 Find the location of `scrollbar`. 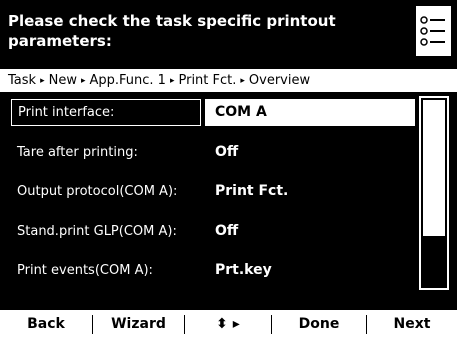

scrollbar is located at coordinates (434, 193).